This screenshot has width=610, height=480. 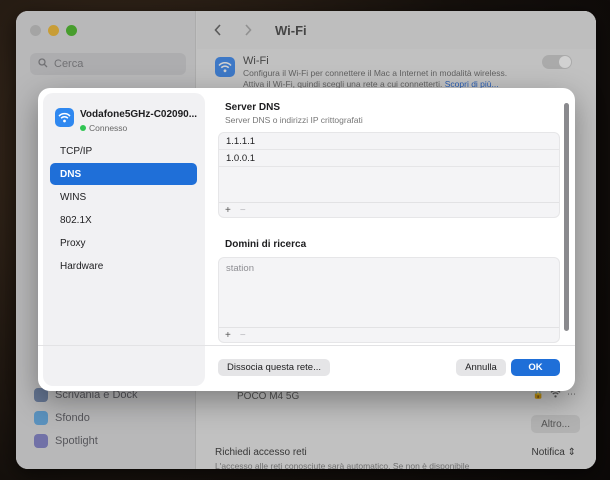 What do you see at coordinates (123, 266) in the screenshot?
I see `tab-hardware: Hardware` at bounding box center [123, 266].